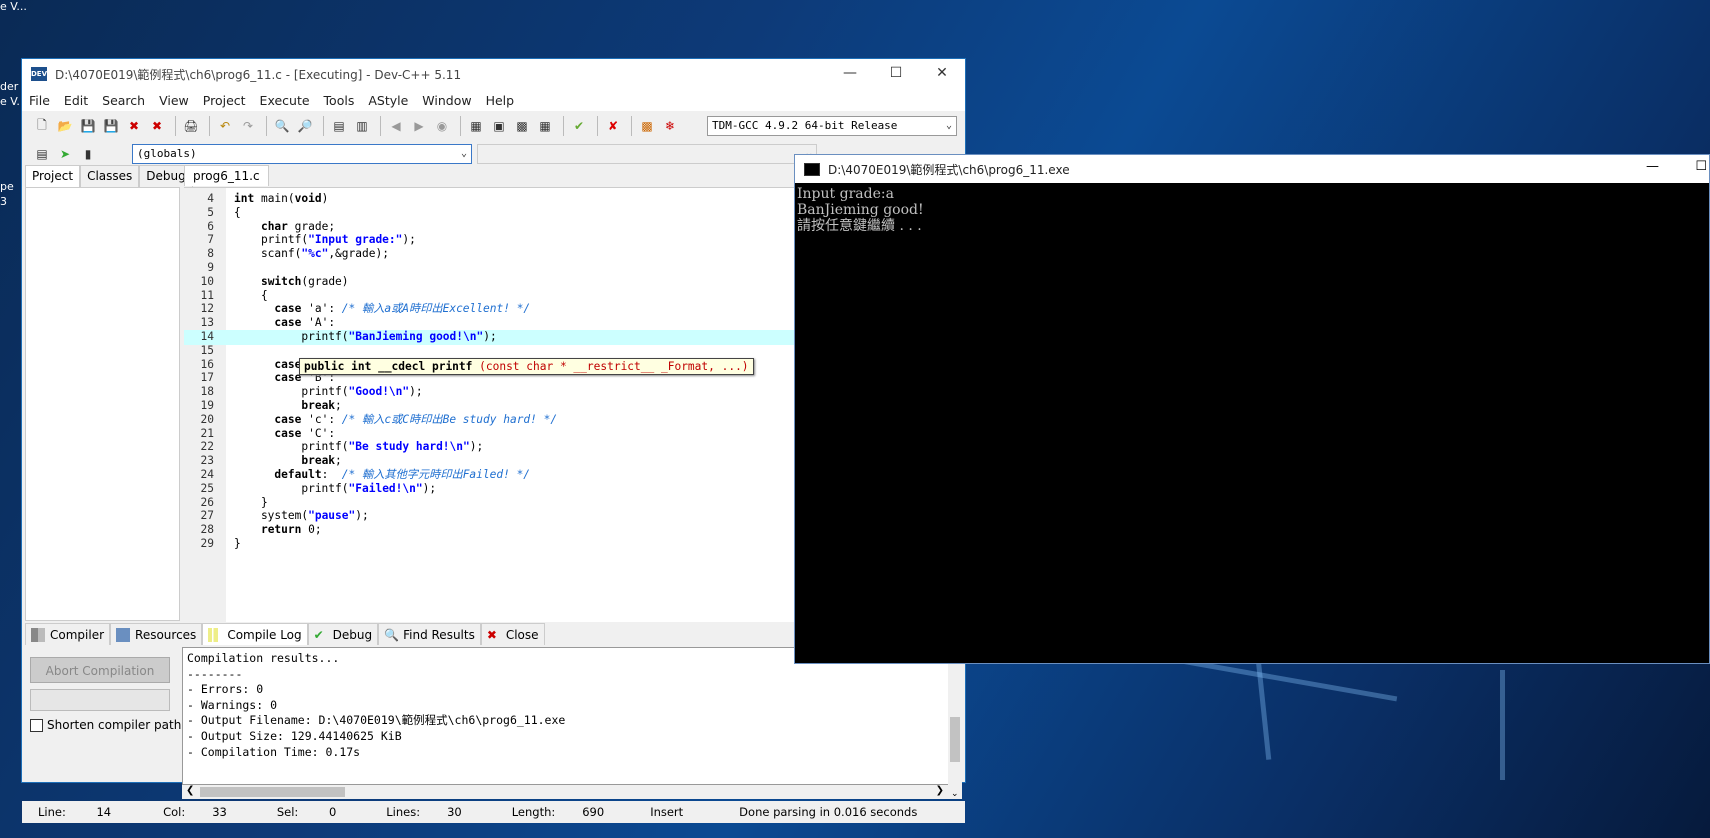 Image resolution: width=1710 pixels, height=838 pixels. I want to click on console-line: BanJieming good!, so click(860, 210).